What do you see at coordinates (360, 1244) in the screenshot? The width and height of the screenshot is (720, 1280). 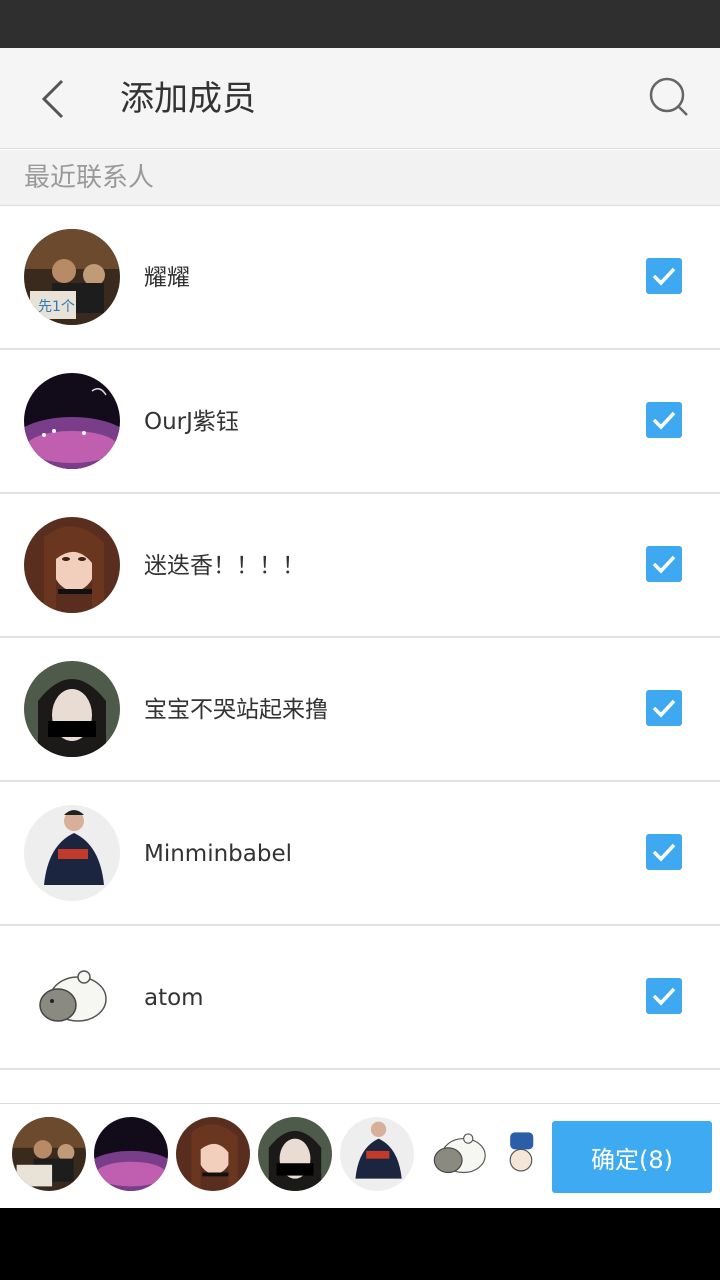 I see `navigation-bar` at bounding box center [360, 1244].